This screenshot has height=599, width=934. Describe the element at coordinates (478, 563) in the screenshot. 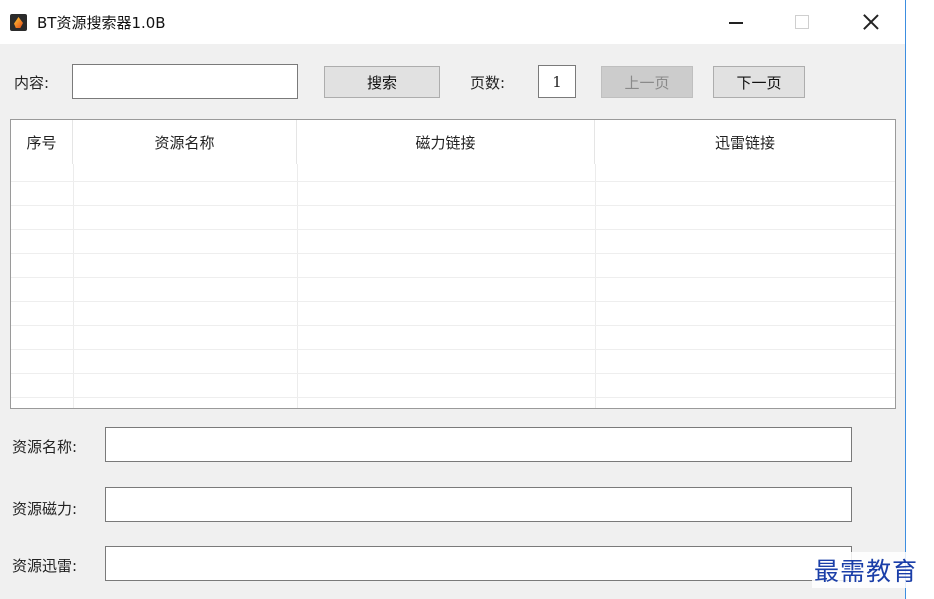

I see `resource-thunder-field` at that location.